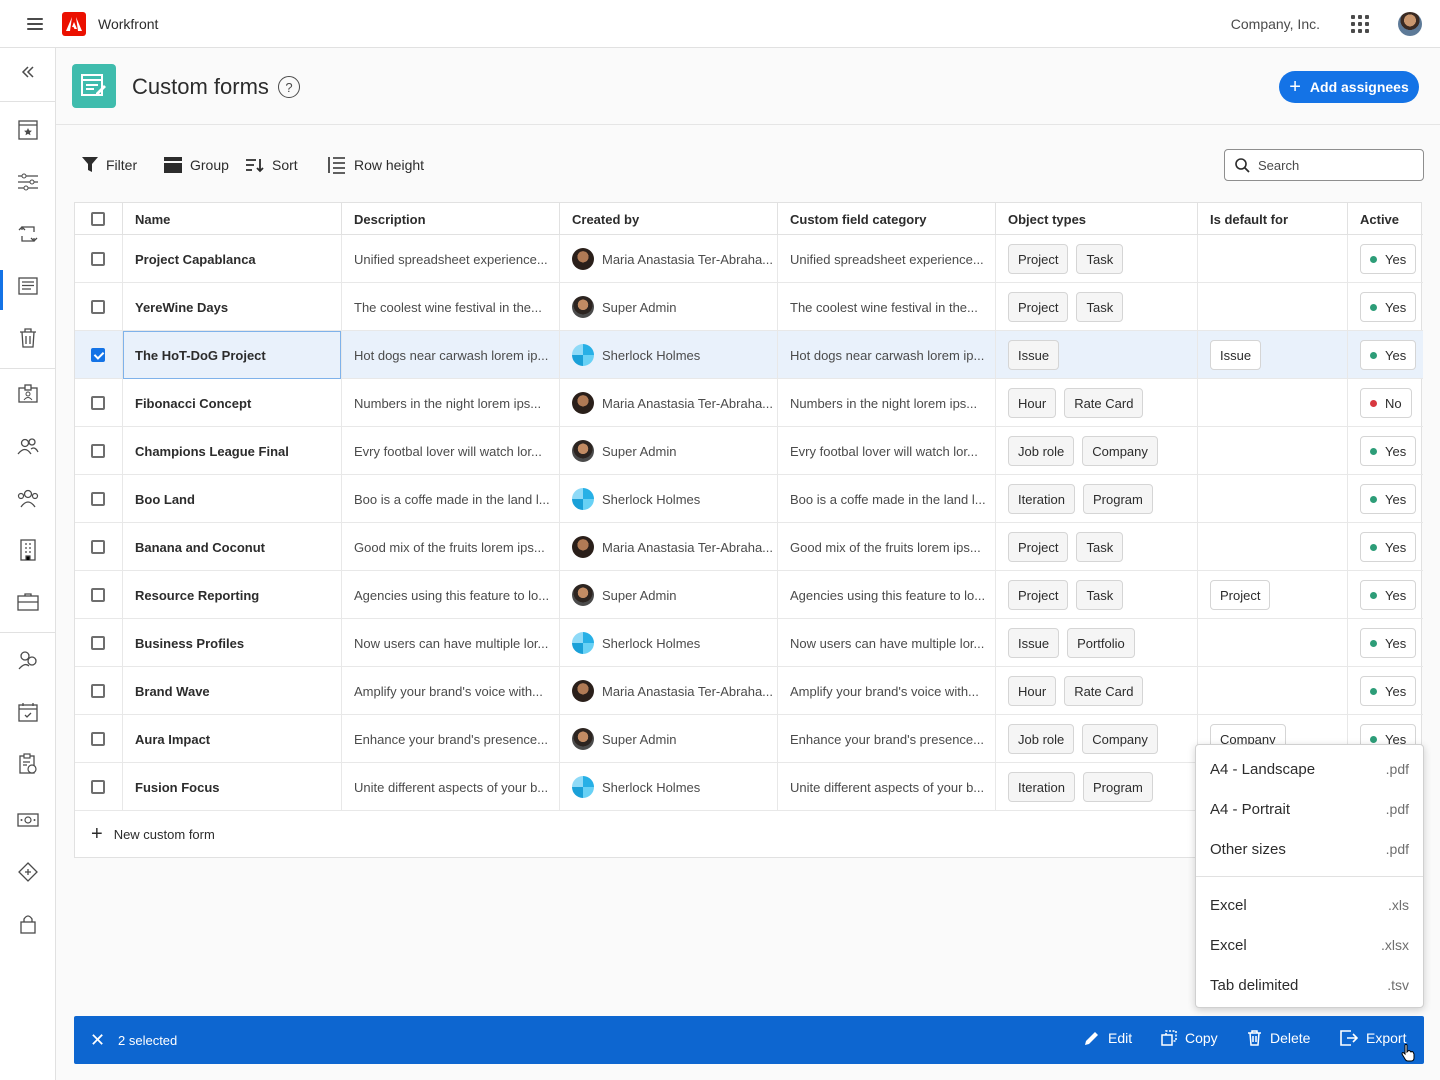 Image resolution: width=1440 pixels, height=1080 pixels. I want to click on id-badge-icon, so click(28, 394).